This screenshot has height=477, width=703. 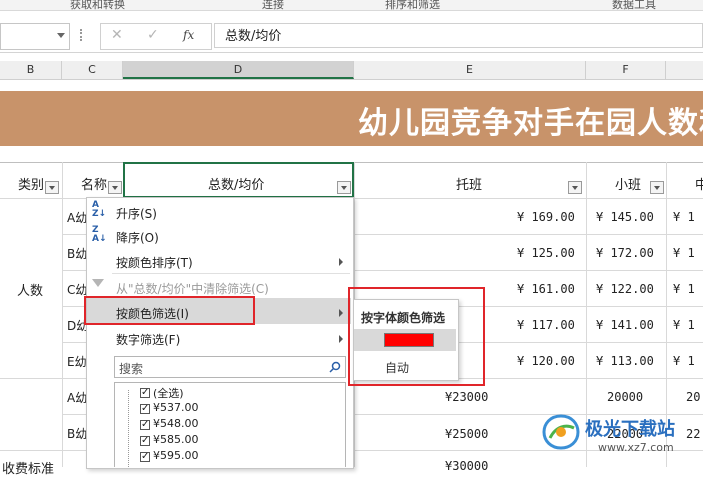 I want to click on column-header-d: D, so click(x=238, y=70).